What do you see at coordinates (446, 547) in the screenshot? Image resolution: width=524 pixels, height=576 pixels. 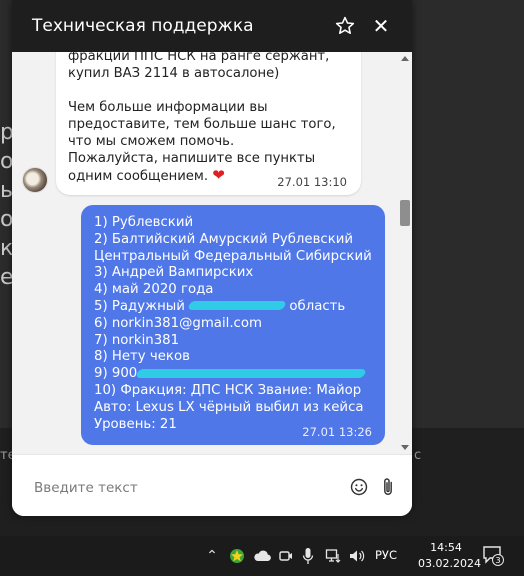 I see `clock-time: 14:54` at bounding box center [446, 547].